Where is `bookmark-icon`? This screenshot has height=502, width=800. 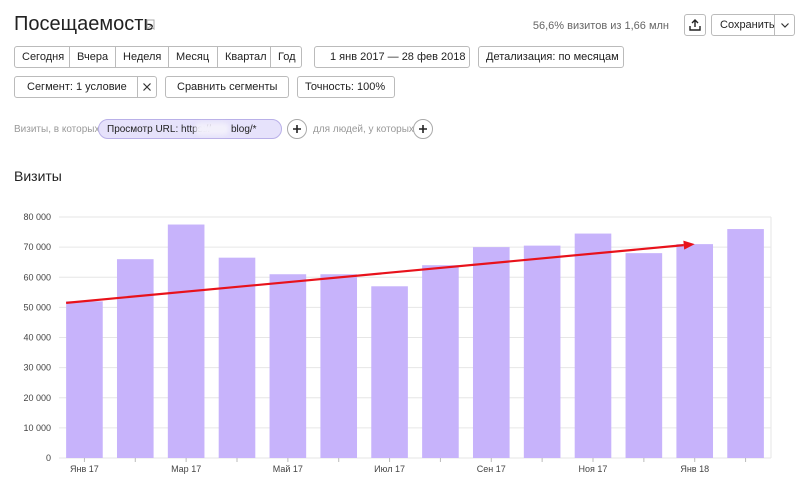 bookmark-icon is located at coordinates (150, 24).